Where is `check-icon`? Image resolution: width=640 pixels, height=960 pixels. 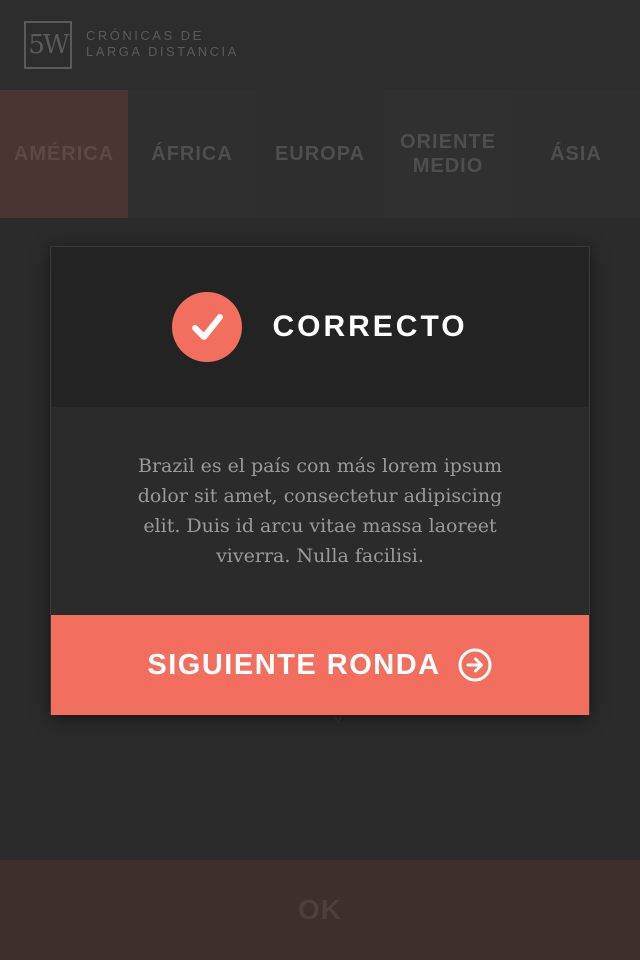
check-icon is located at coordinates (207, 327).